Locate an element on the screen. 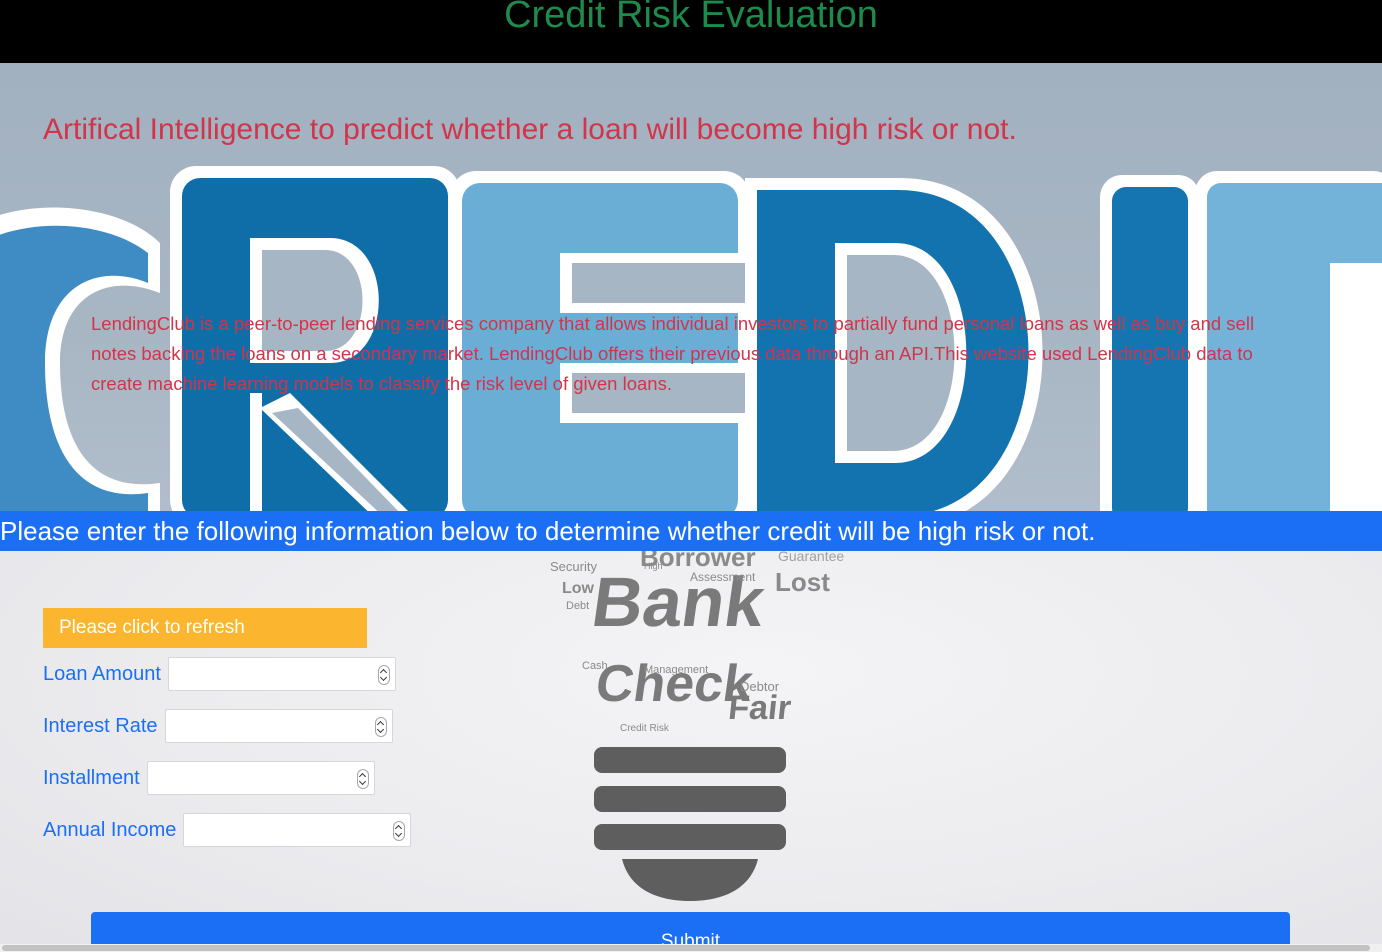 The height and width of the screenshot is (952, 1382). bulb-word: Fair is located at coordinates (760, 708).